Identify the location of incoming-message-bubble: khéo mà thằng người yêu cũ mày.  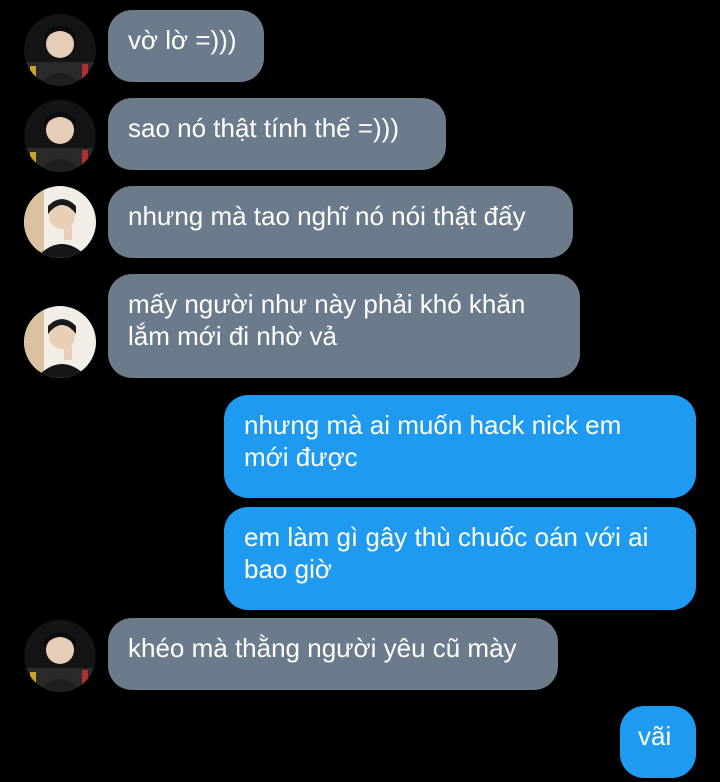
(333, 654).